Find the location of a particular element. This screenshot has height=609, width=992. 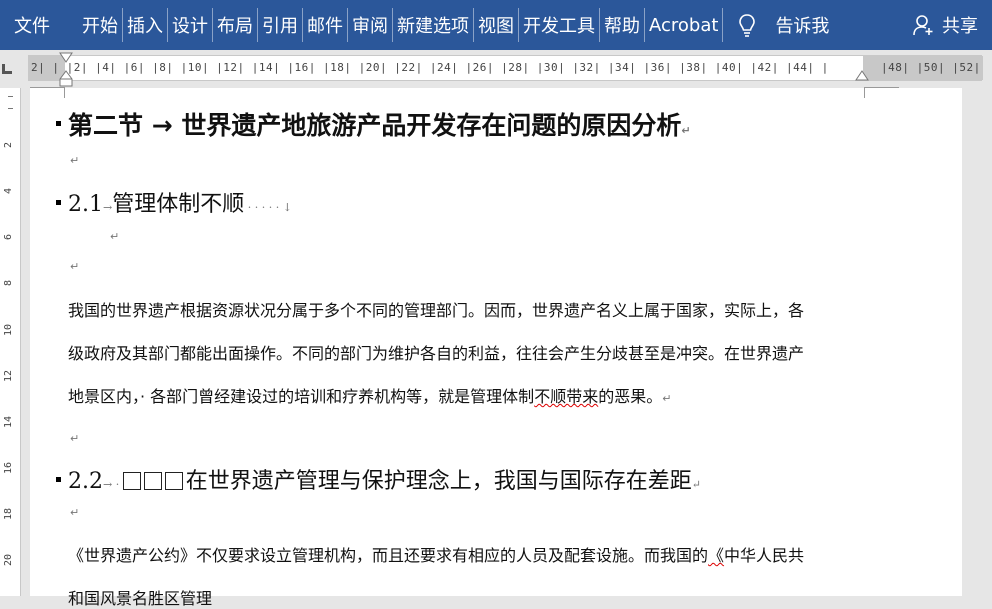

tab-layout: 布局 is located at coordinates (235, 25).